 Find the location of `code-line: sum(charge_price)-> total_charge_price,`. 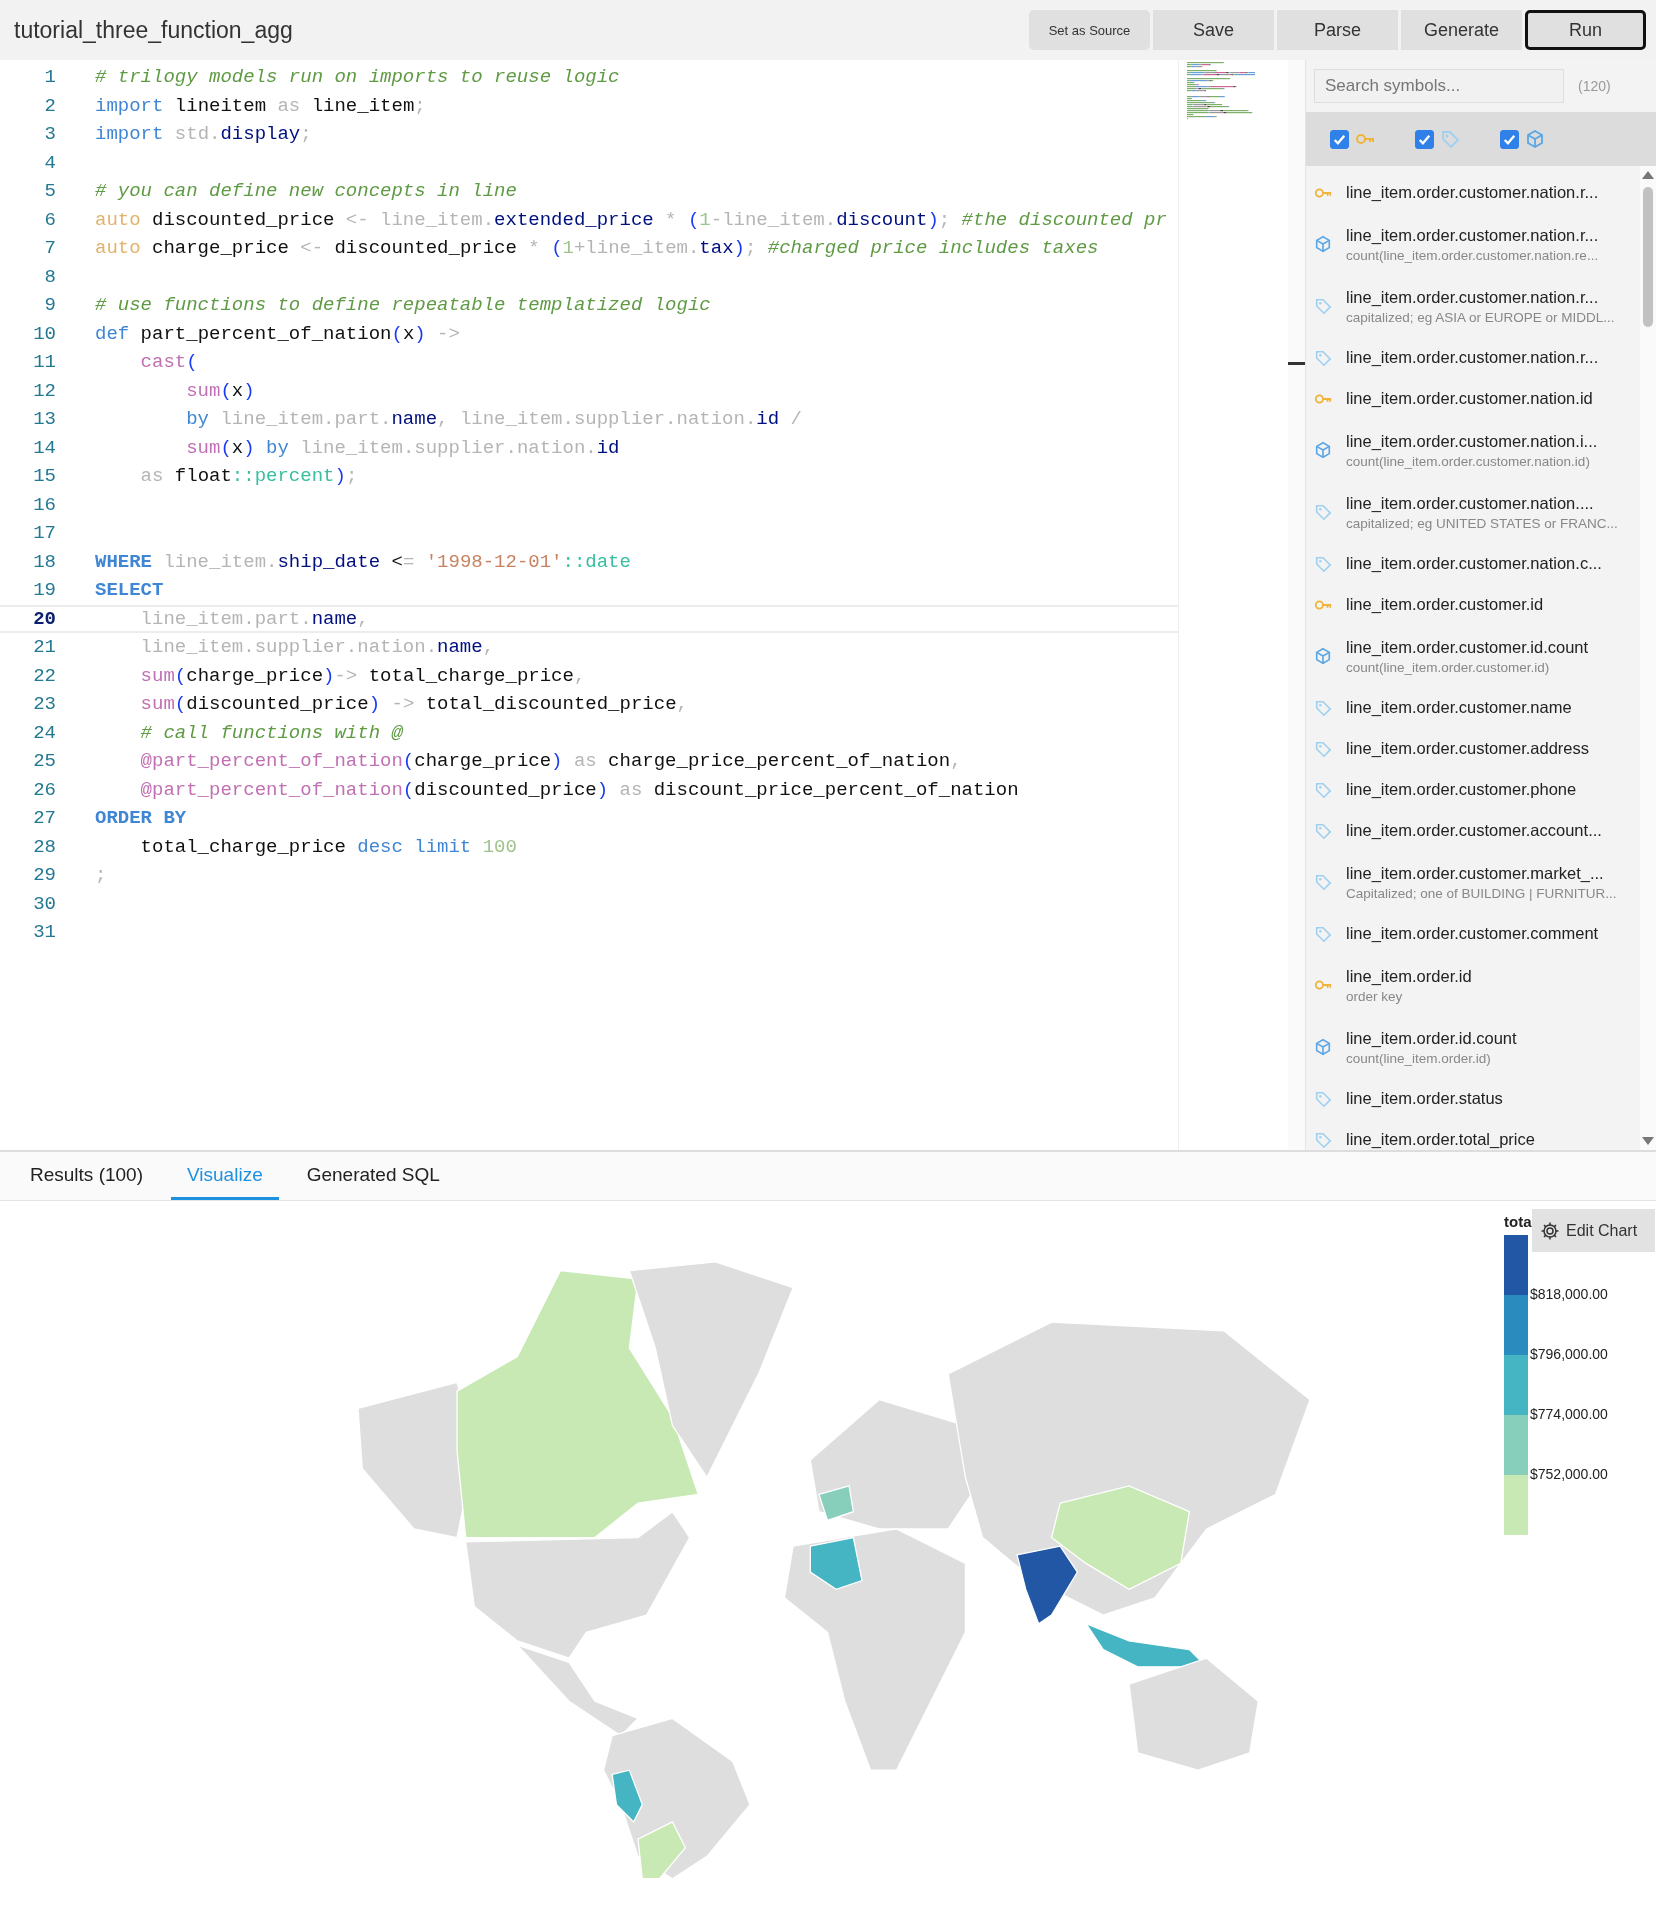

code-line: sum(charge_price)-> total_charge_price, is located at coordinates (362, 675).